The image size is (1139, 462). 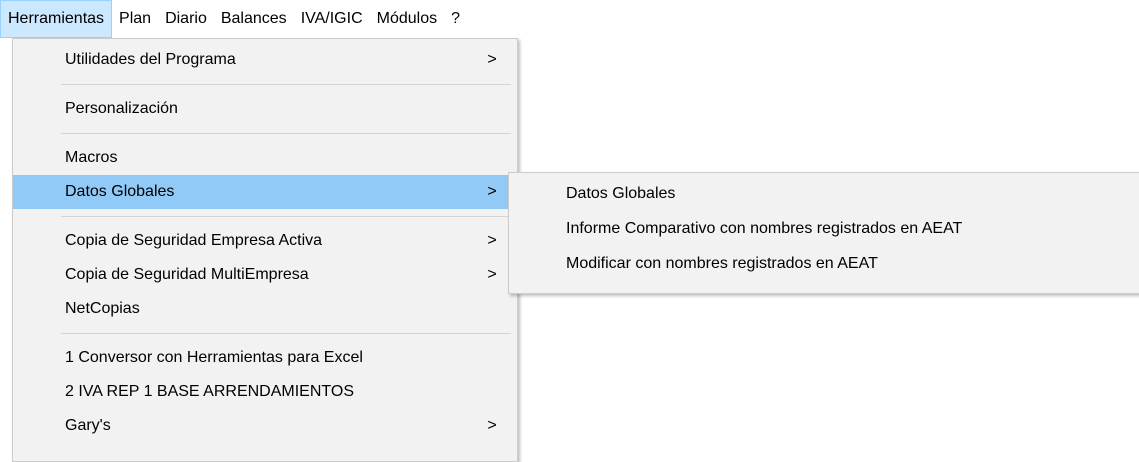 What do you see at coordinates (265, 109) in the screenshot?
I see `menu-item-personalizacion: Personalización` at bounding box center [265, 109].